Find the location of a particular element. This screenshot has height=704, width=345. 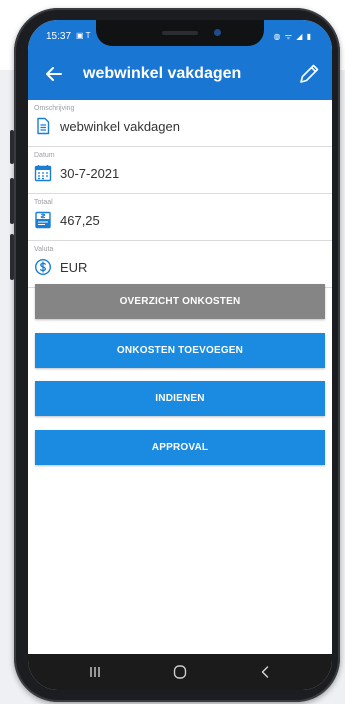

back-arrow-icon is located at coordinates (54, 74).